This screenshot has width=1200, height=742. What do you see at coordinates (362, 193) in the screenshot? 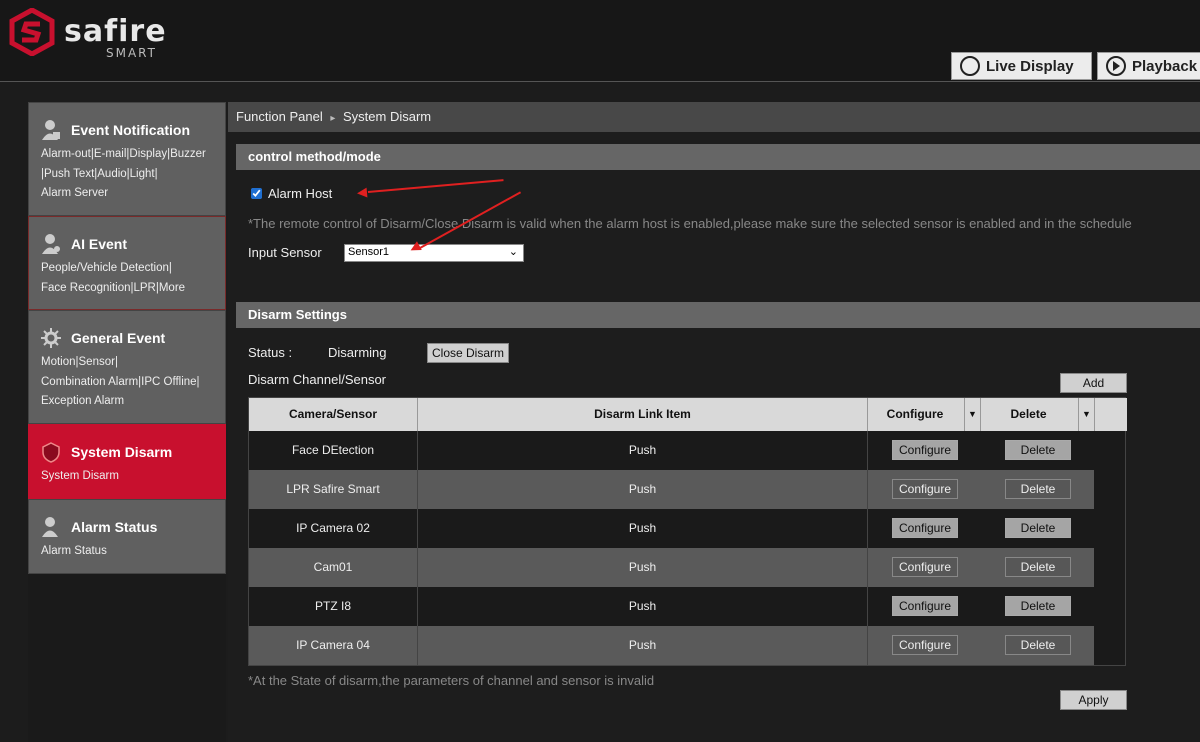
I see `annotation-arrowhead` at bounding box center [362, 193].